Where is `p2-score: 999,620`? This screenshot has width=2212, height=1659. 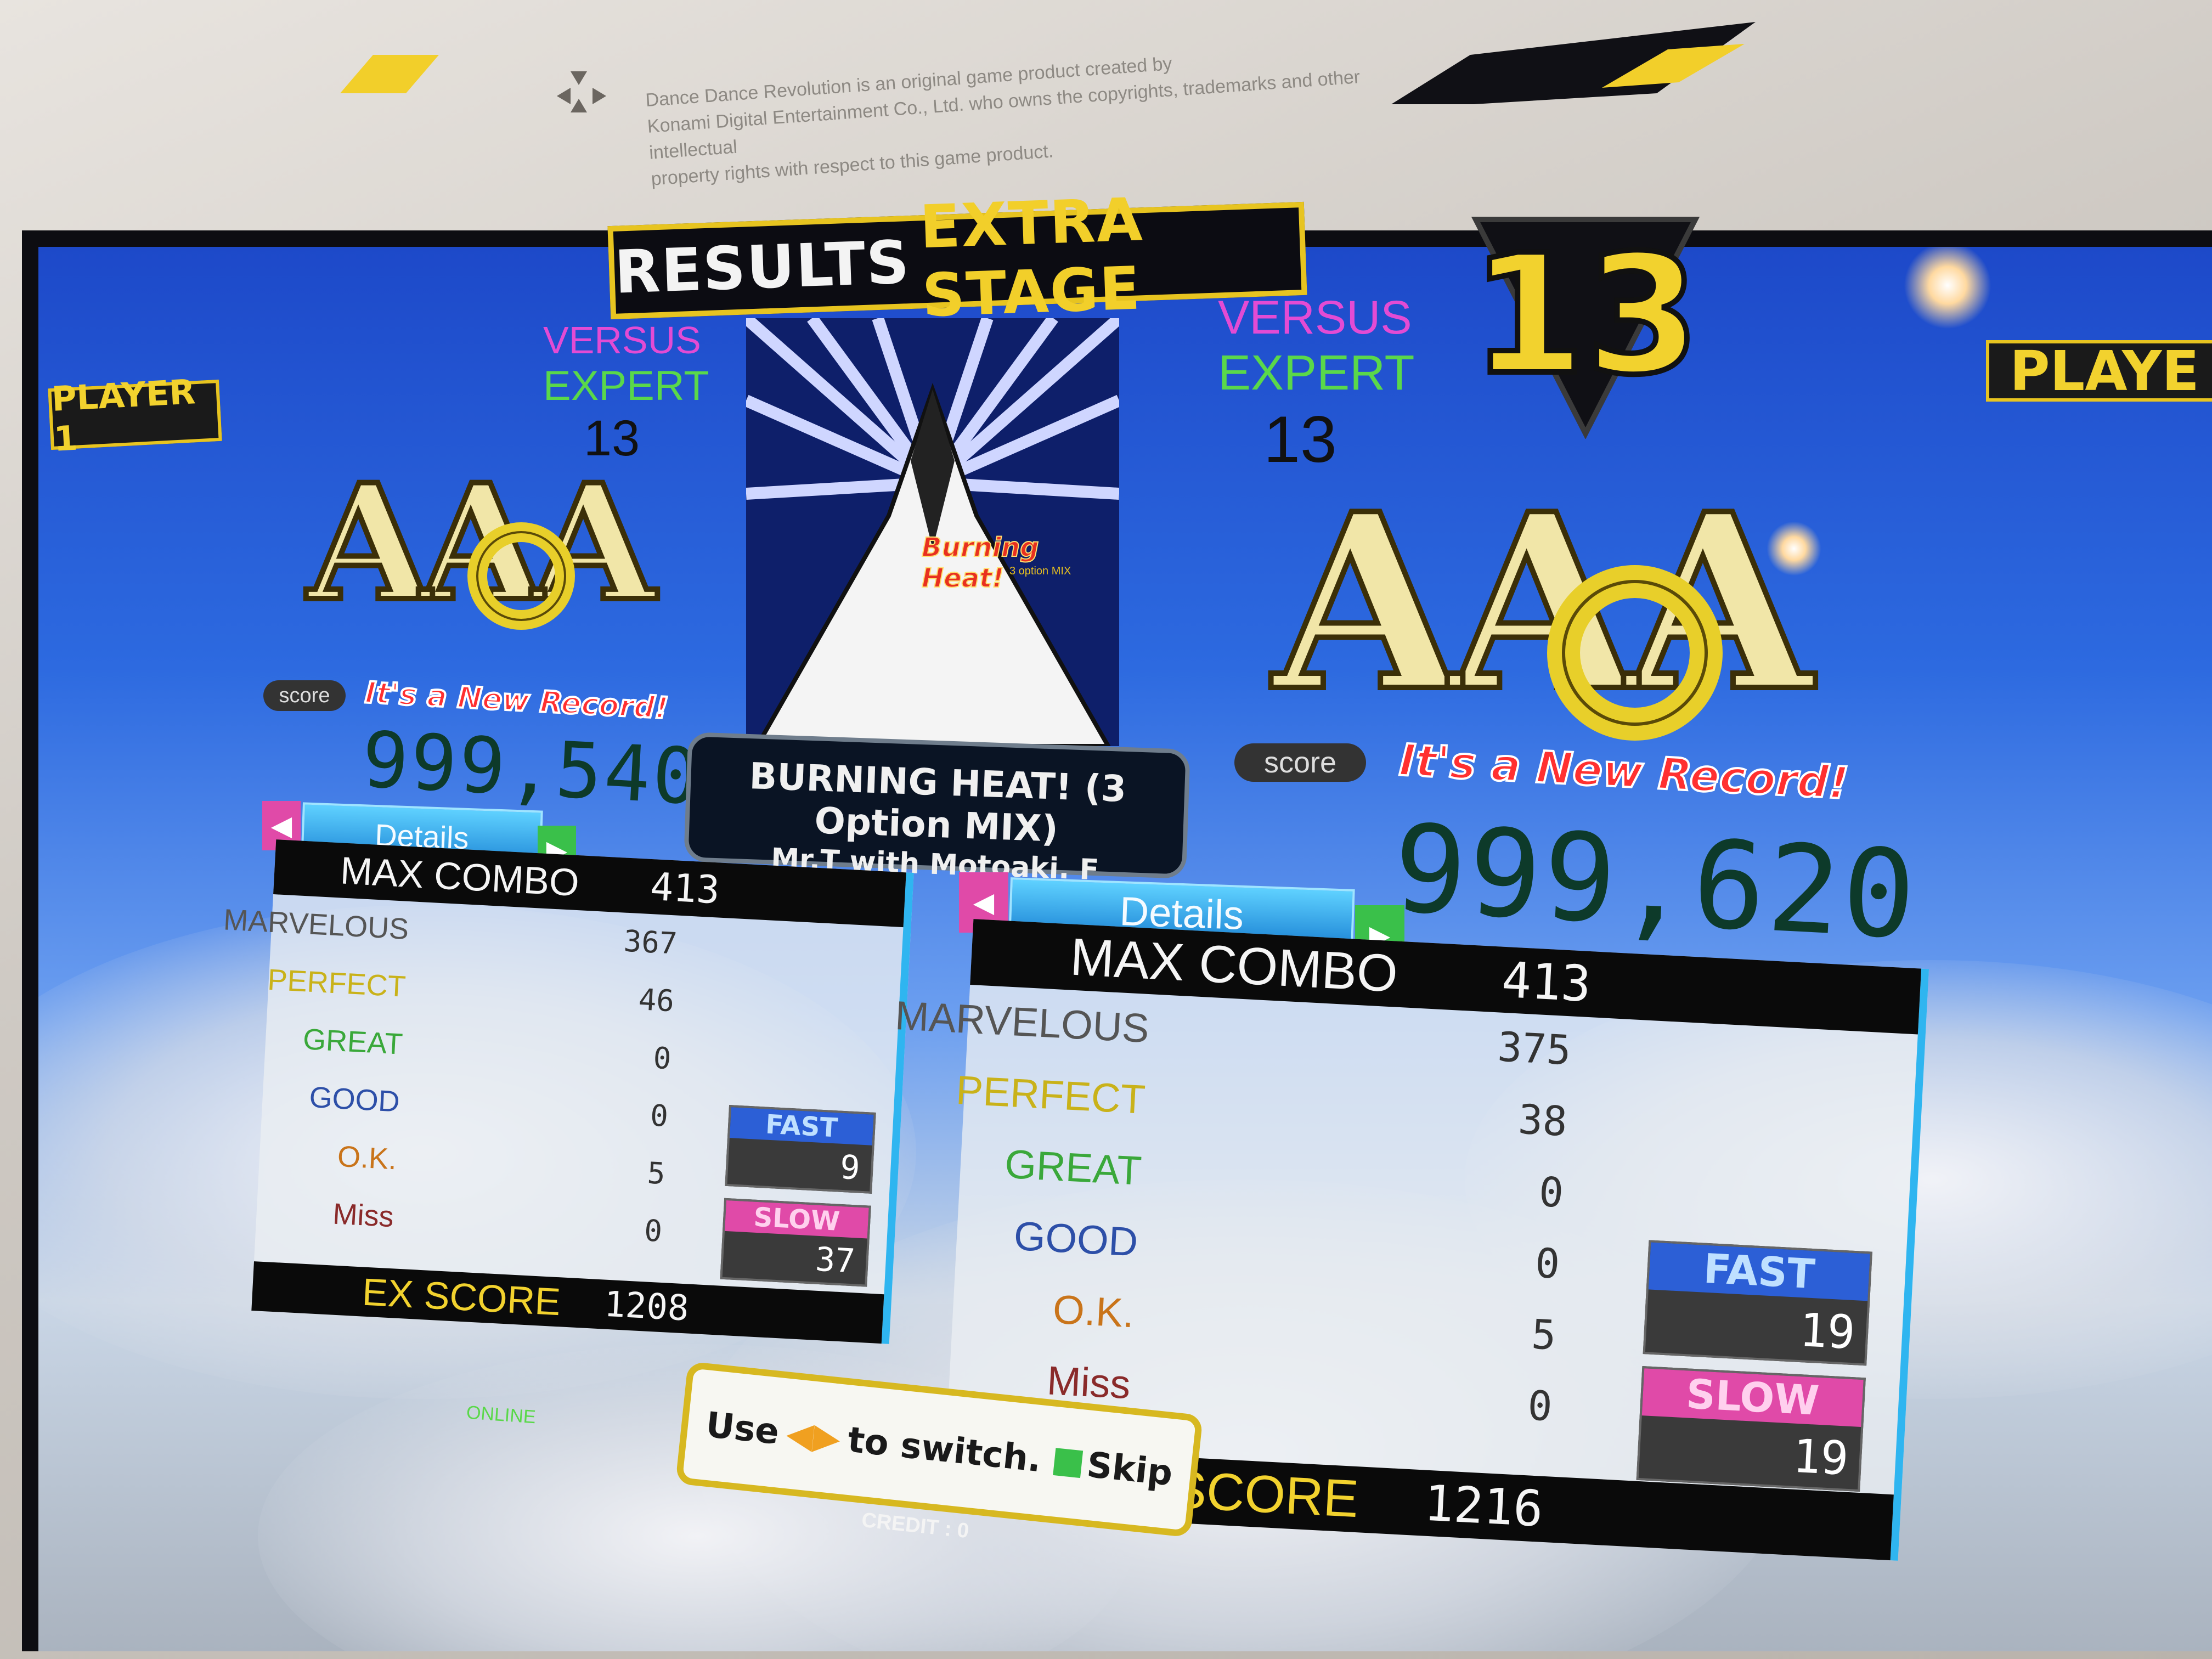
p2-score: 999,620 is located at coordinates (1655, 882).